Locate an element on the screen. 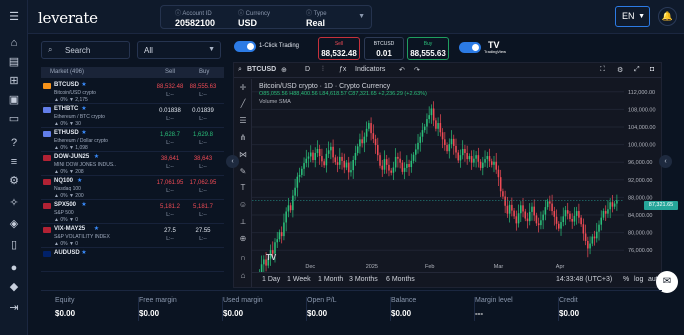 This screenshot has height=335, width=684. lightbulb-icon: ✧ is located at coordinates (14, 203).